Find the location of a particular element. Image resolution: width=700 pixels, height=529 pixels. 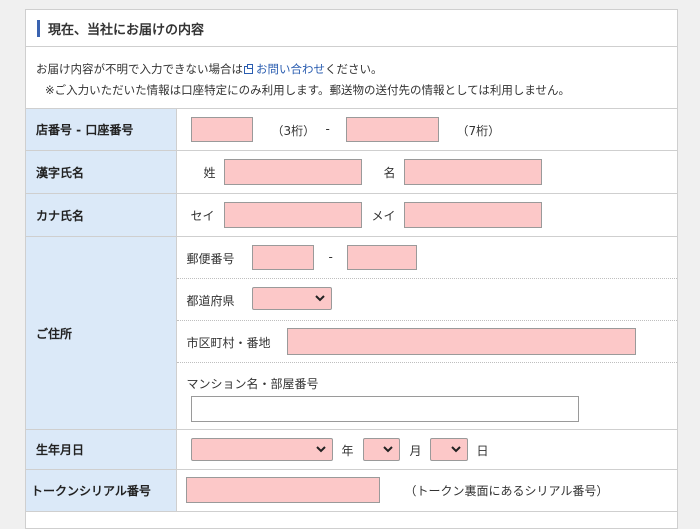

postal-code-second-input is located at coordinates (381, 257).